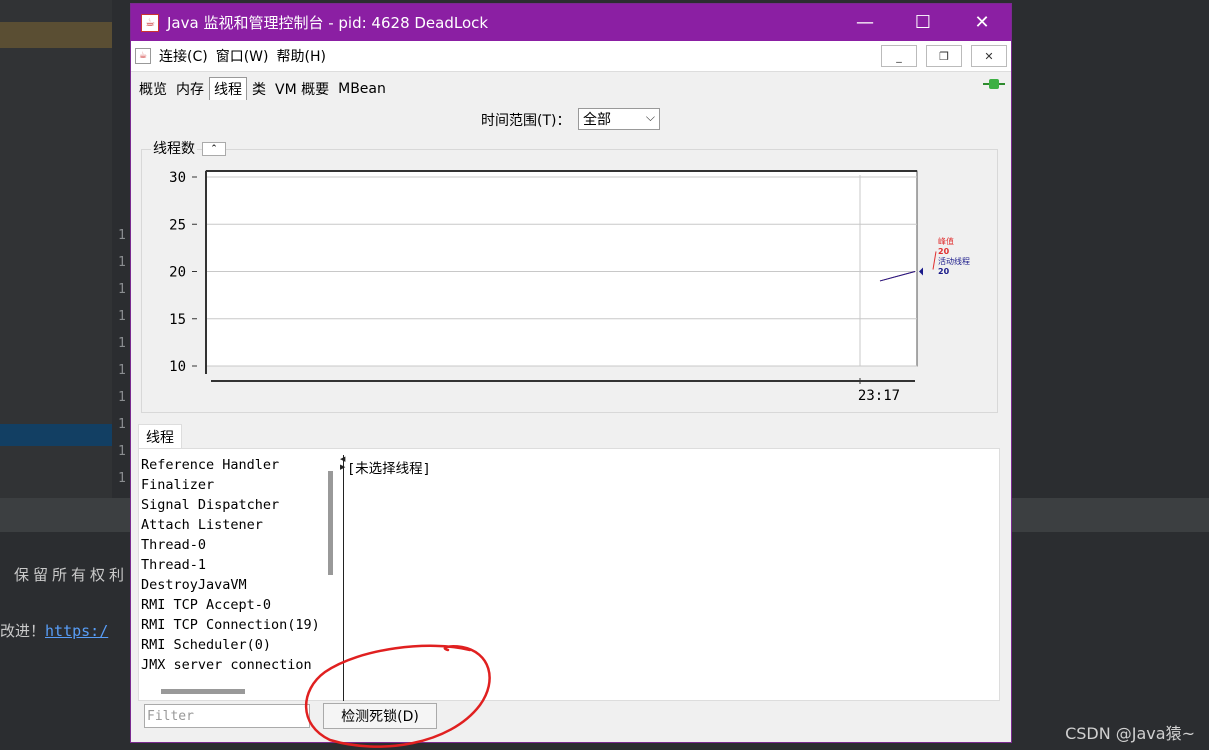  Describe the element at coordinates (231, 665) in the screenshot. I see `thread-list-item: JMX server connection` at that location.